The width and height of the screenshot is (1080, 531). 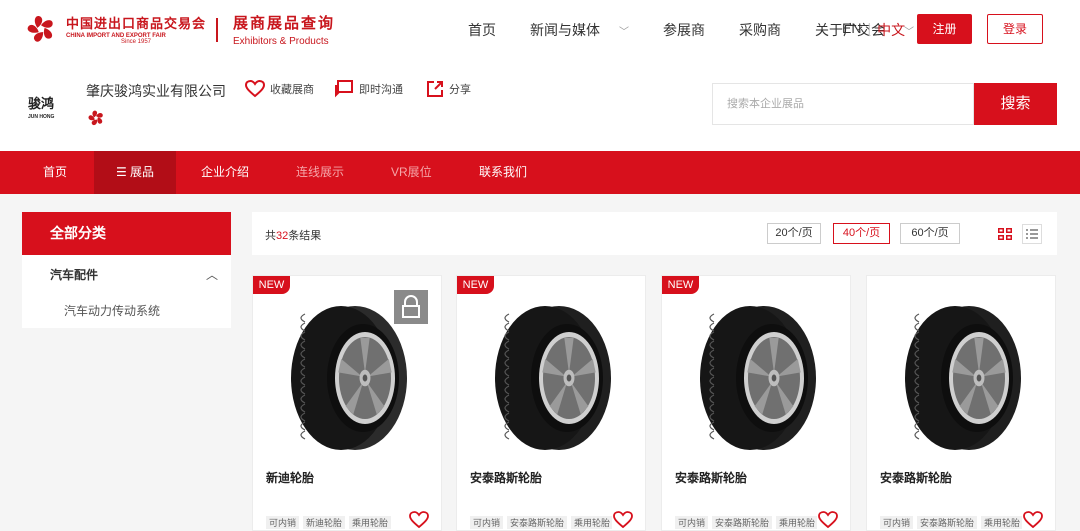 I want to click on company-search-input: 搜索本企业展品, so click(x=843, y=104).